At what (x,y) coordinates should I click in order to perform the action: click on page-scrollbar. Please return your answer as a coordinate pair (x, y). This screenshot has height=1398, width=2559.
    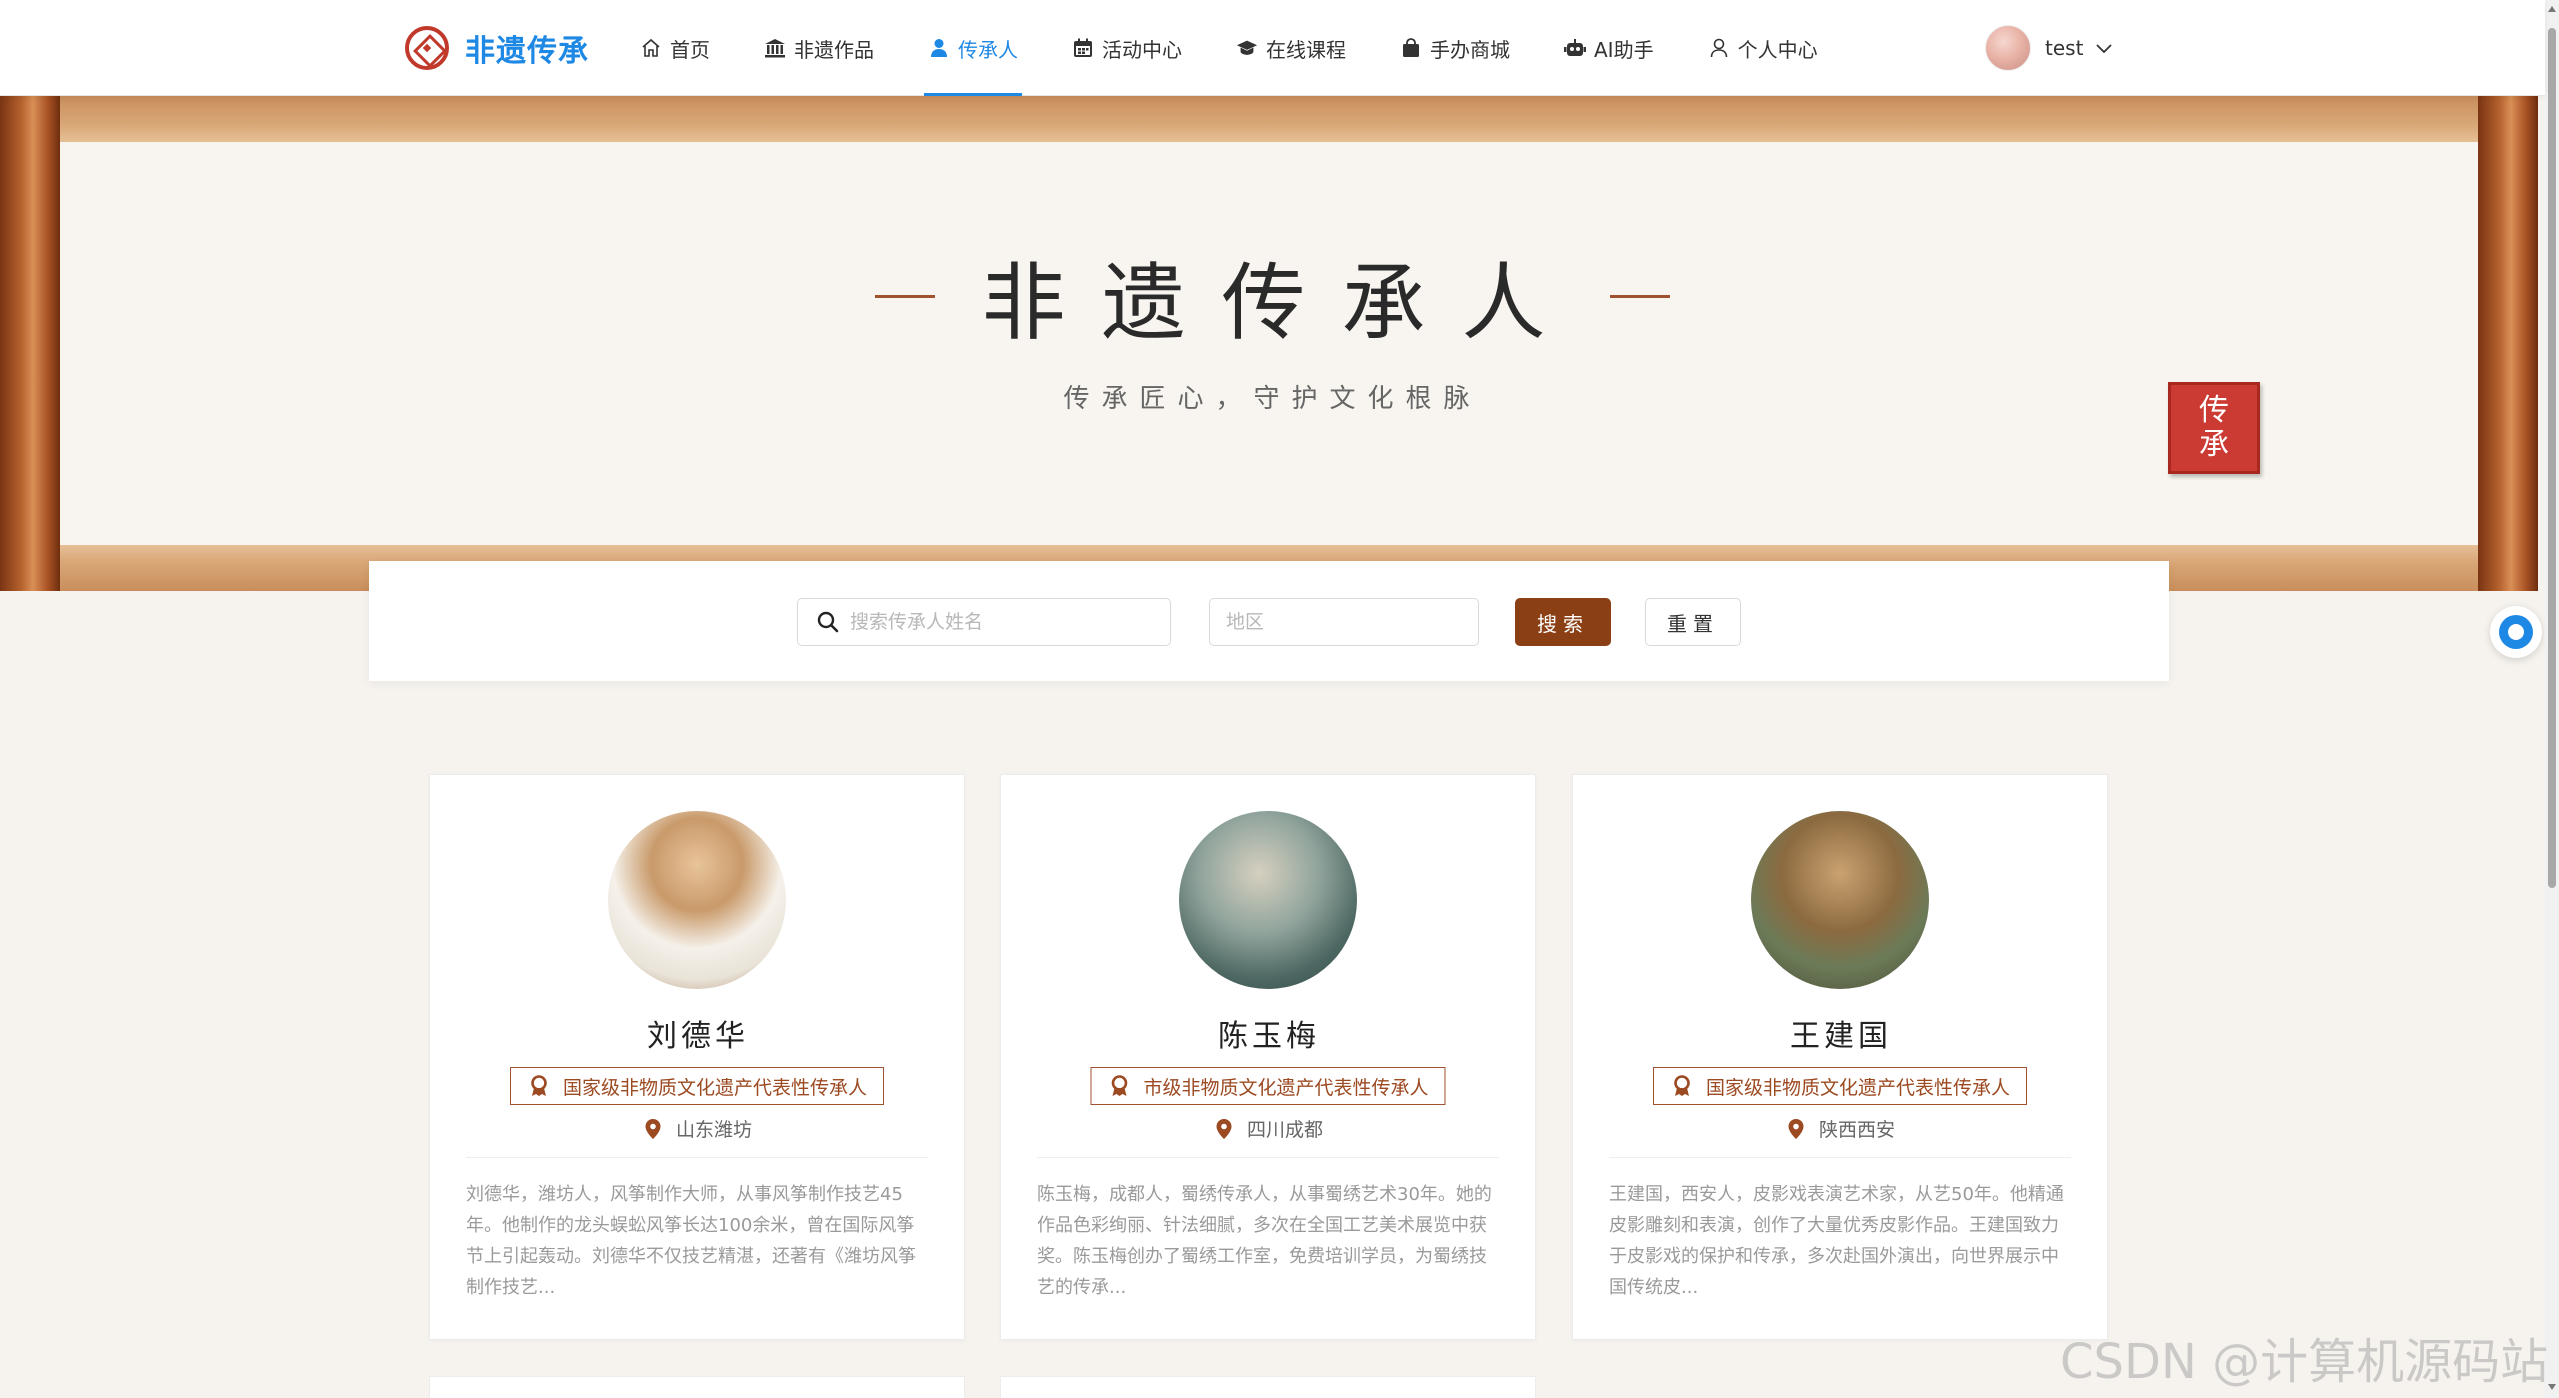
    Looking at the image, I should click on (2552, 699).